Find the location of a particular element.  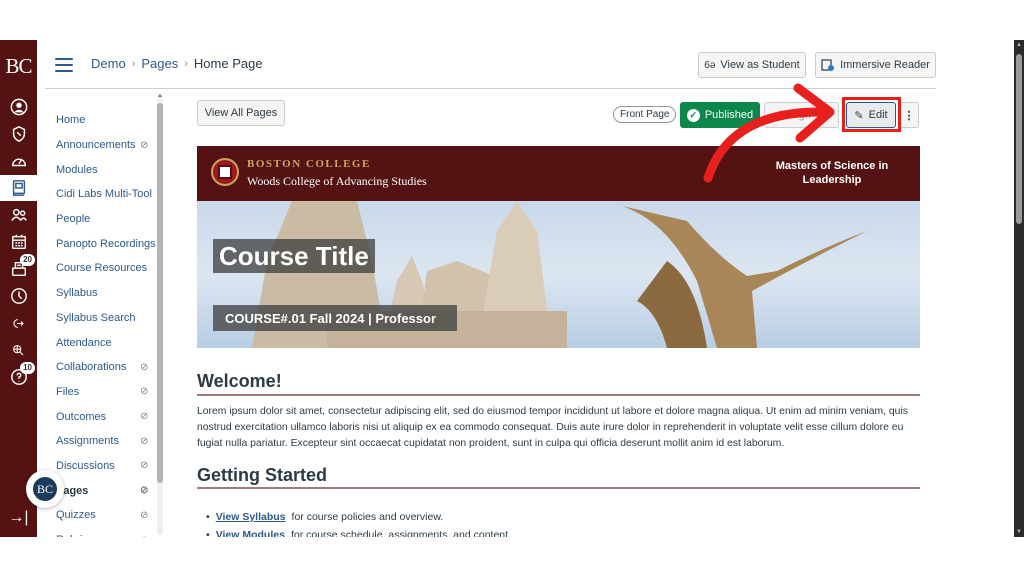

shield-icon is located at coordinates (18, 134).